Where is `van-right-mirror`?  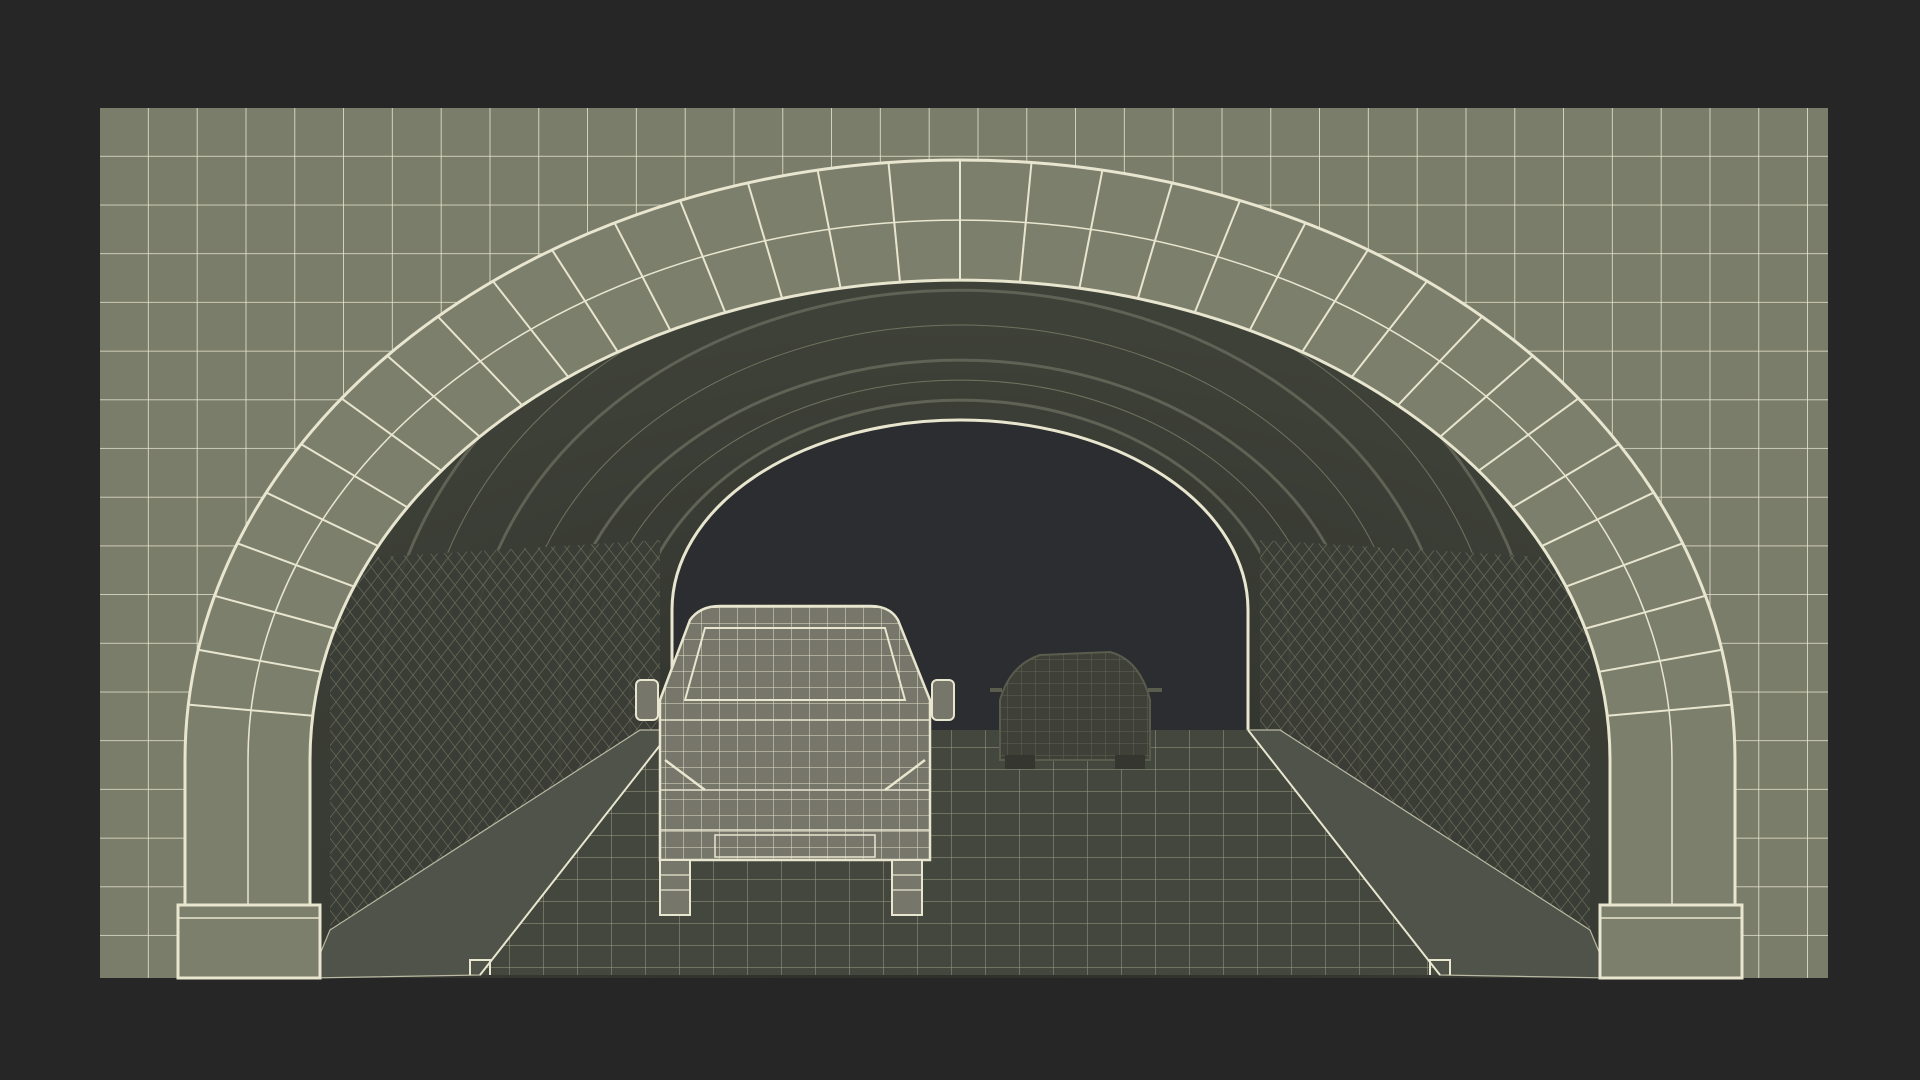
van-right-mirror is located at coordinates (943, 700).